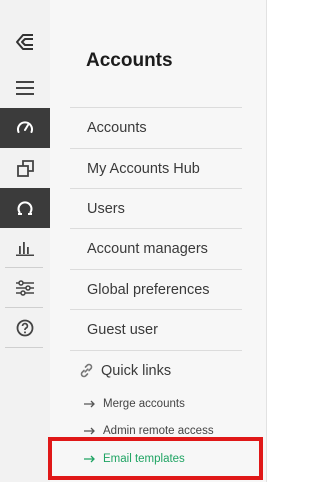 The height and width of the screenshot is (482, 320). Describe the element at coordinates (24, 347) in the screenshot. I see `rail-divider` at that location.